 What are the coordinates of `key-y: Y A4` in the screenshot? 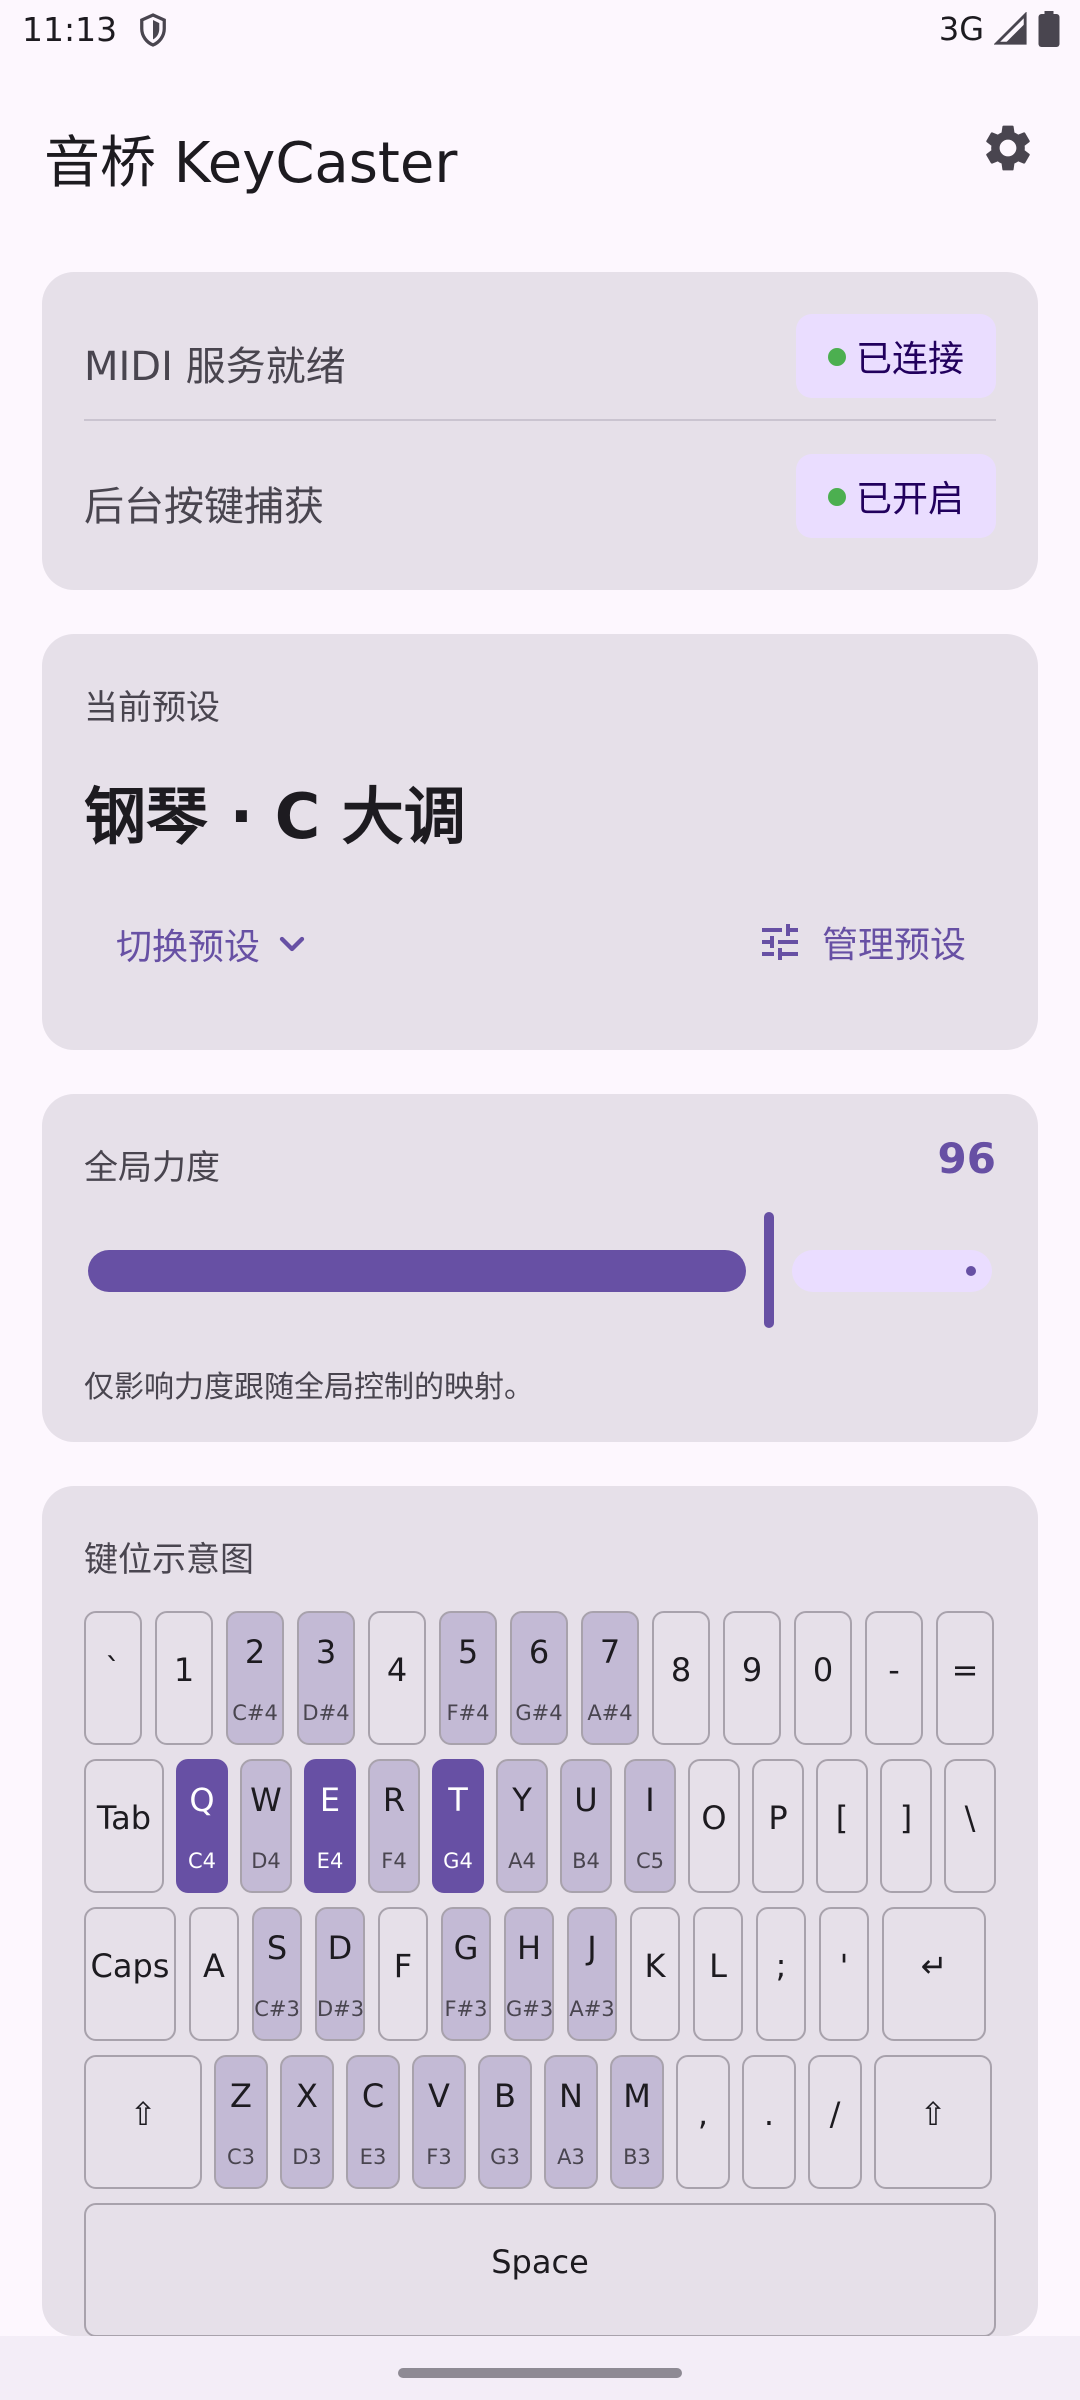 It's located at (522, 1826).